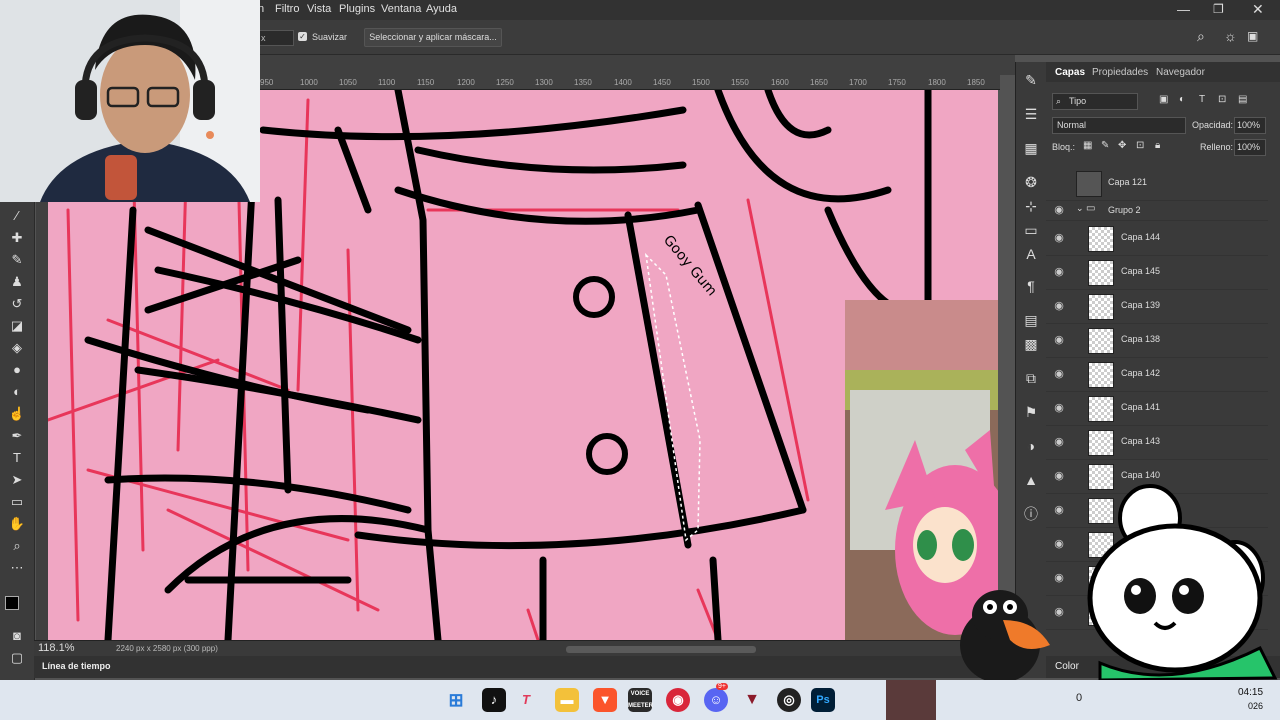 This screenshot has height=720, width=1280. What do you see at coordinates (1031, 480) in the screenshot?
I see `histogram-icon: ▲` at bounding box center [1031, 480].